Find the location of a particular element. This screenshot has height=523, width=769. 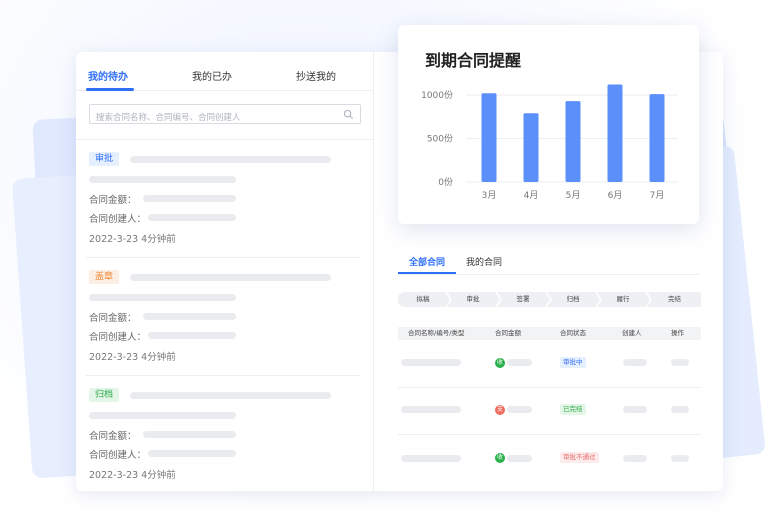

workflow-steps: 拟稿 审批 签署 归档 履行 完结 is located at coordinates (549, 299).